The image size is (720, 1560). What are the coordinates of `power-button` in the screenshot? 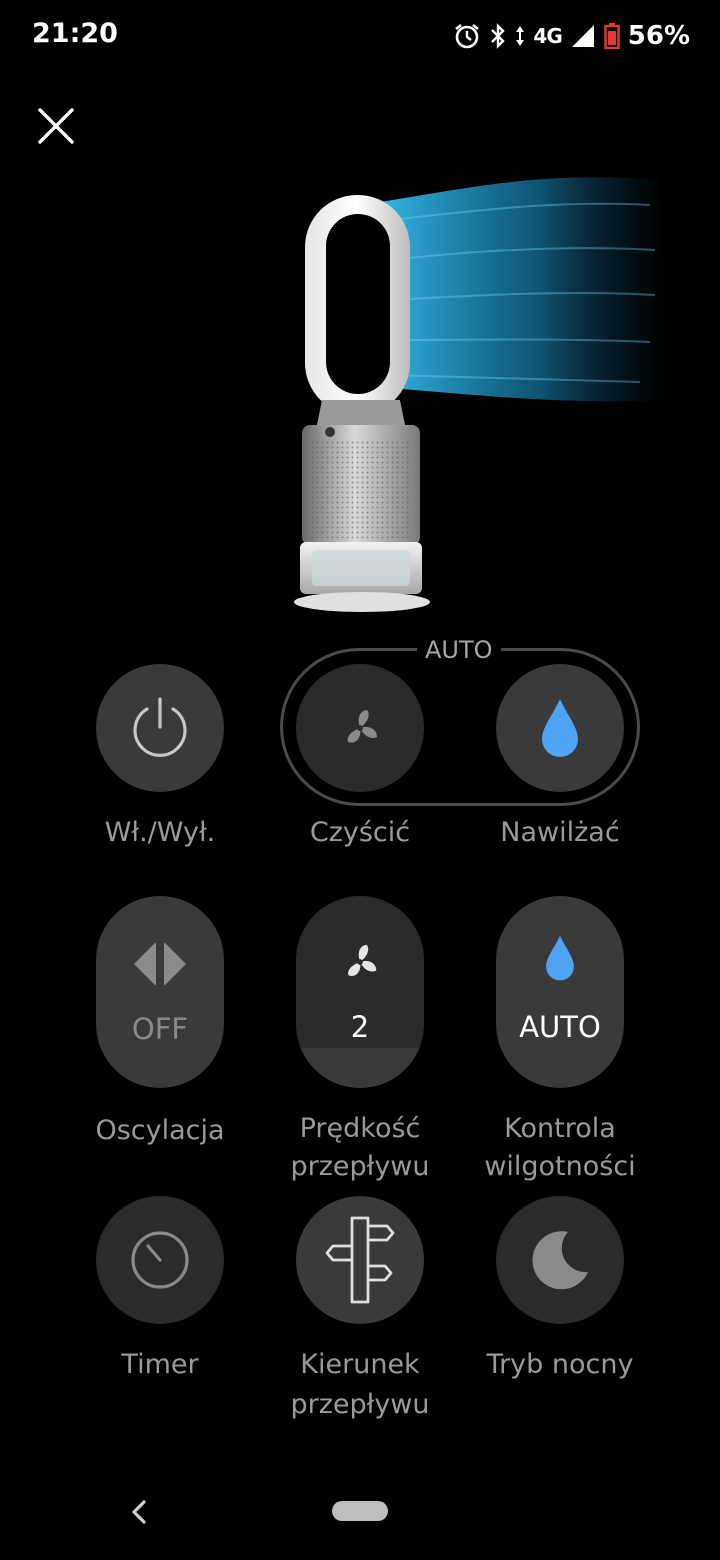 It's located at (160, 728).